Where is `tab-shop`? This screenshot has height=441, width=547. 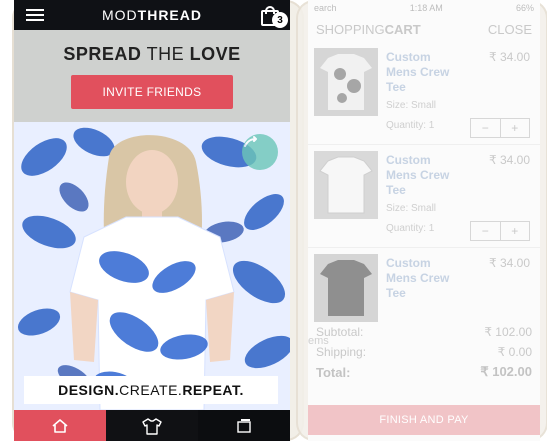
tab-shop is located at coordinates (152, 425).